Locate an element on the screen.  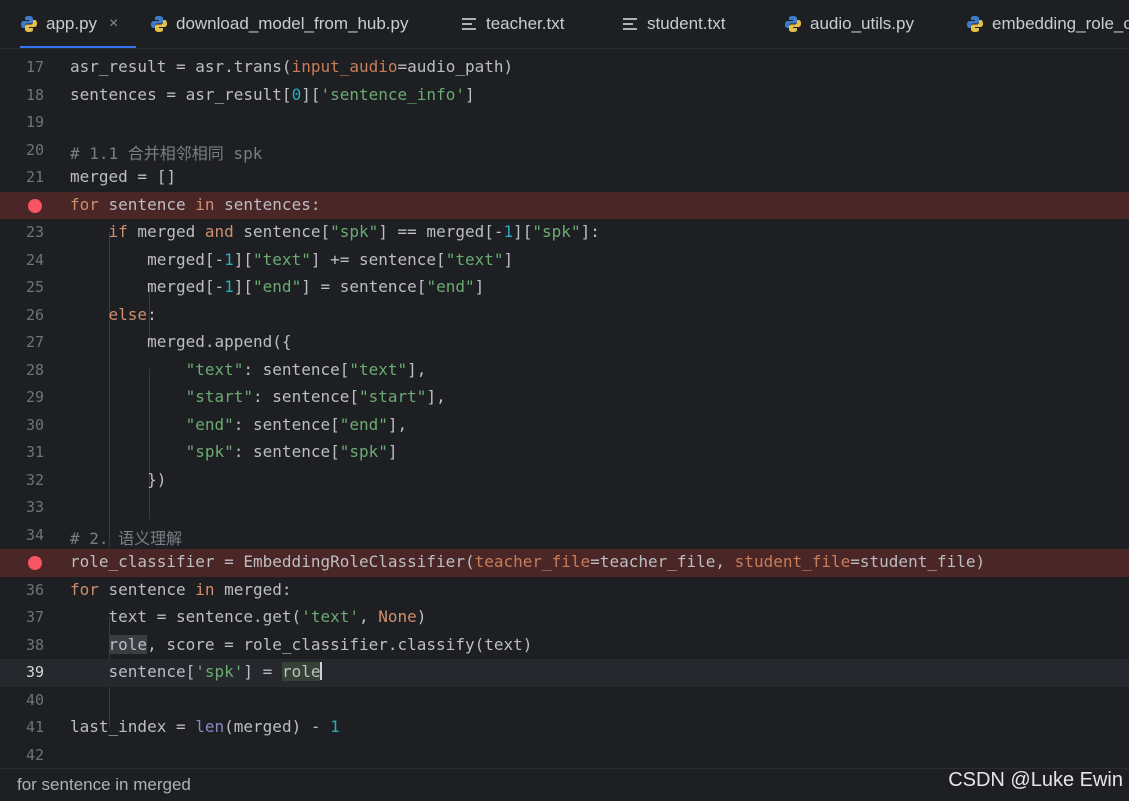
code-text: }) is located at coordinates (118, 479).